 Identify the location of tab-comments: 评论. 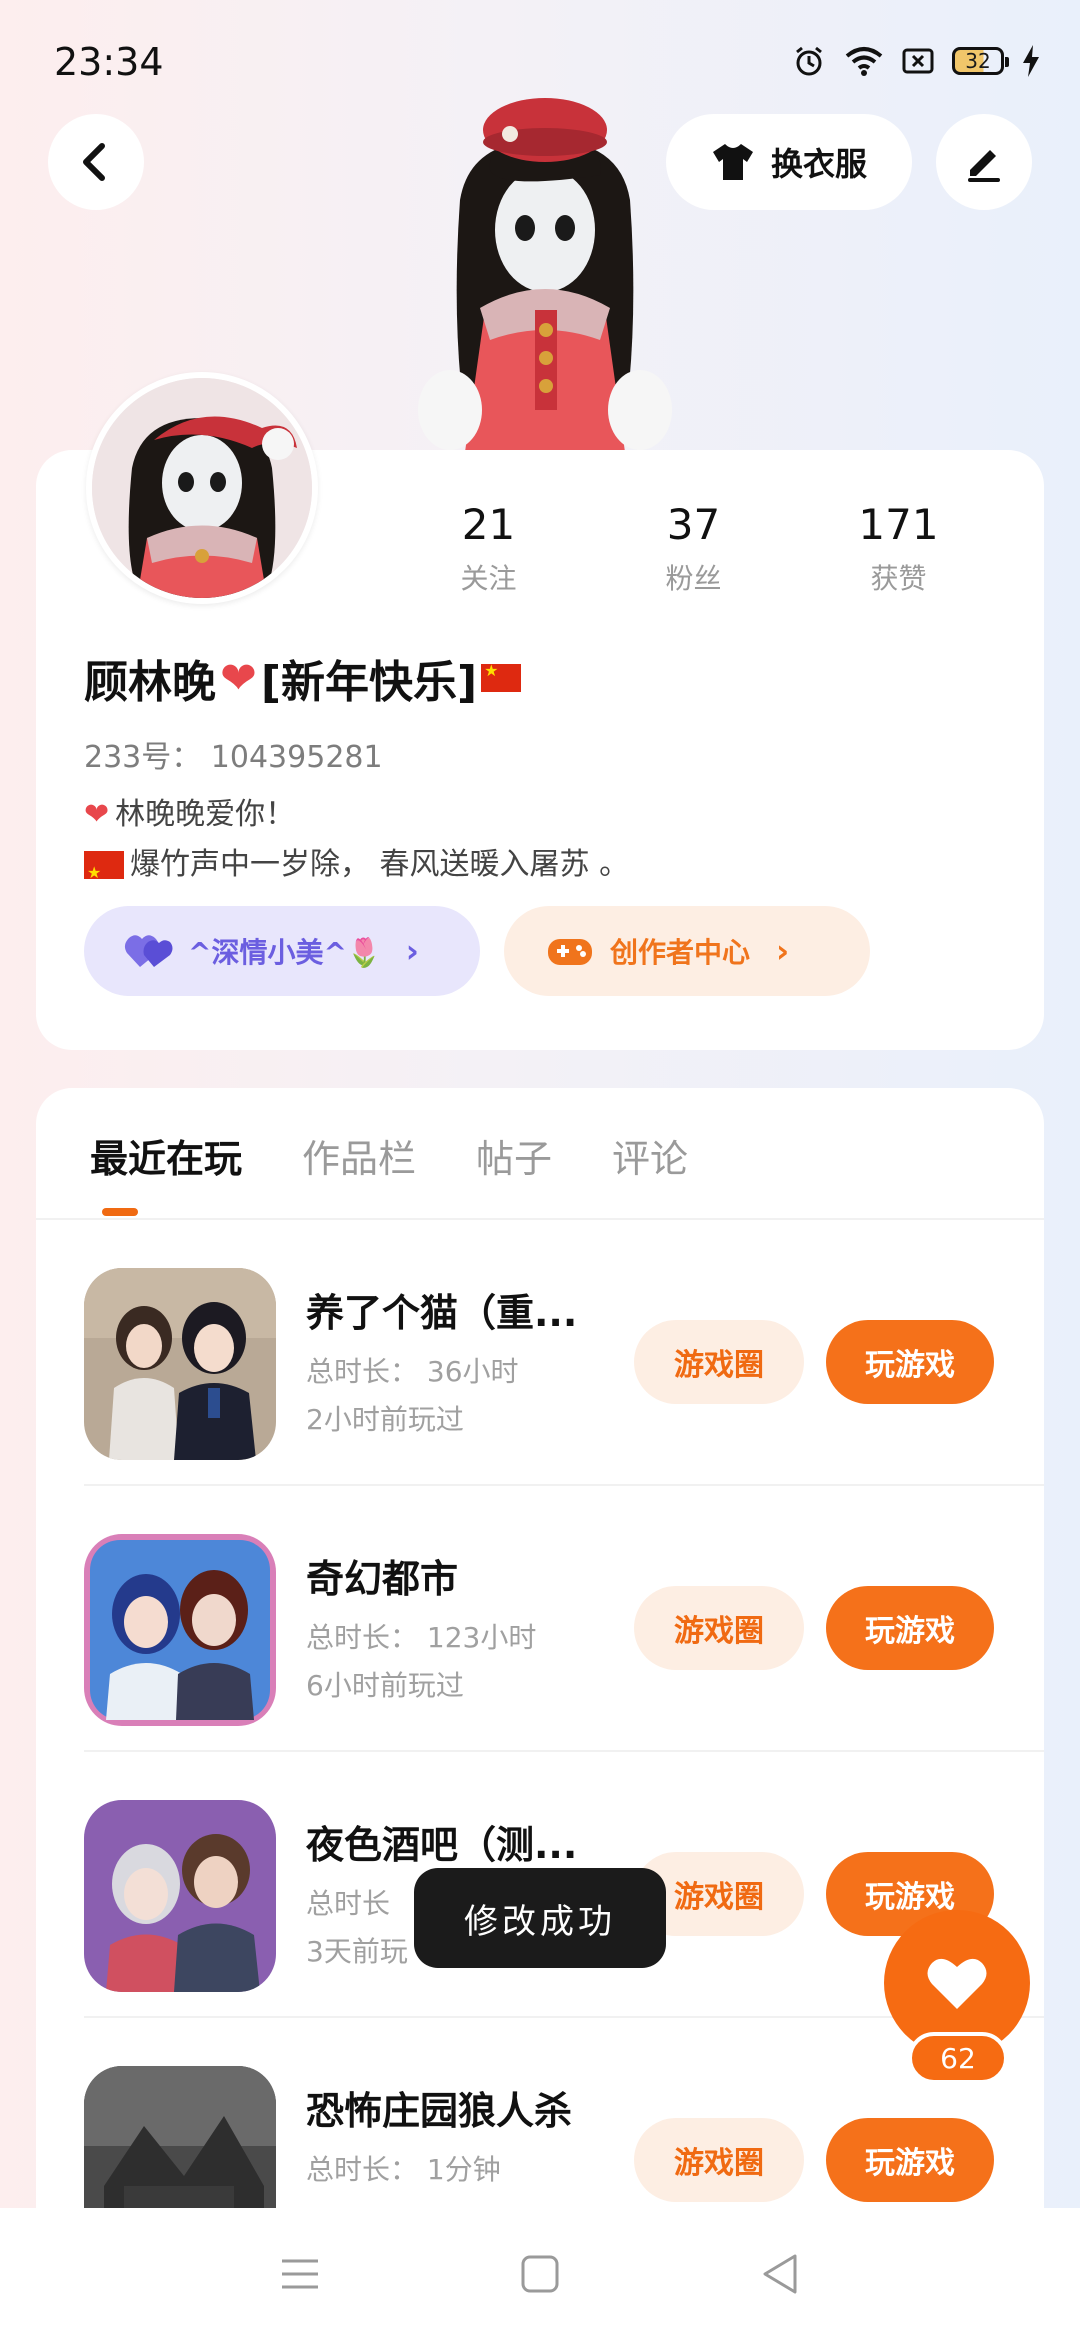
(650, 1168).